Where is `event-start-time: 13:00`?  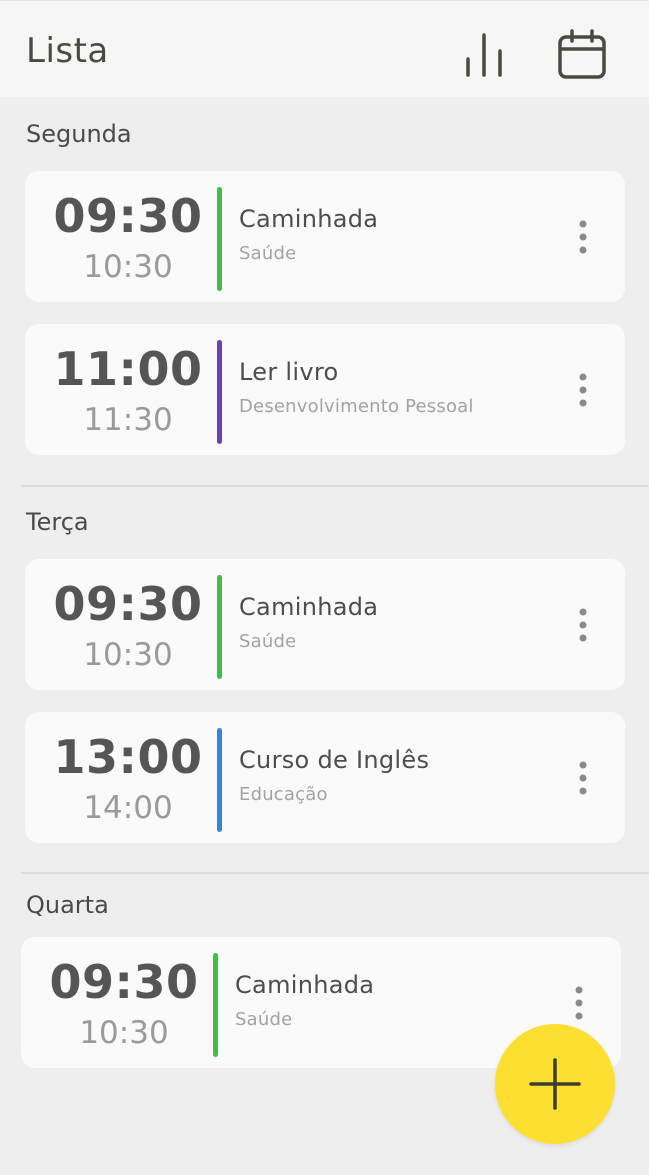
event-start-time: 13:00 is located at coordinates (128, 757).